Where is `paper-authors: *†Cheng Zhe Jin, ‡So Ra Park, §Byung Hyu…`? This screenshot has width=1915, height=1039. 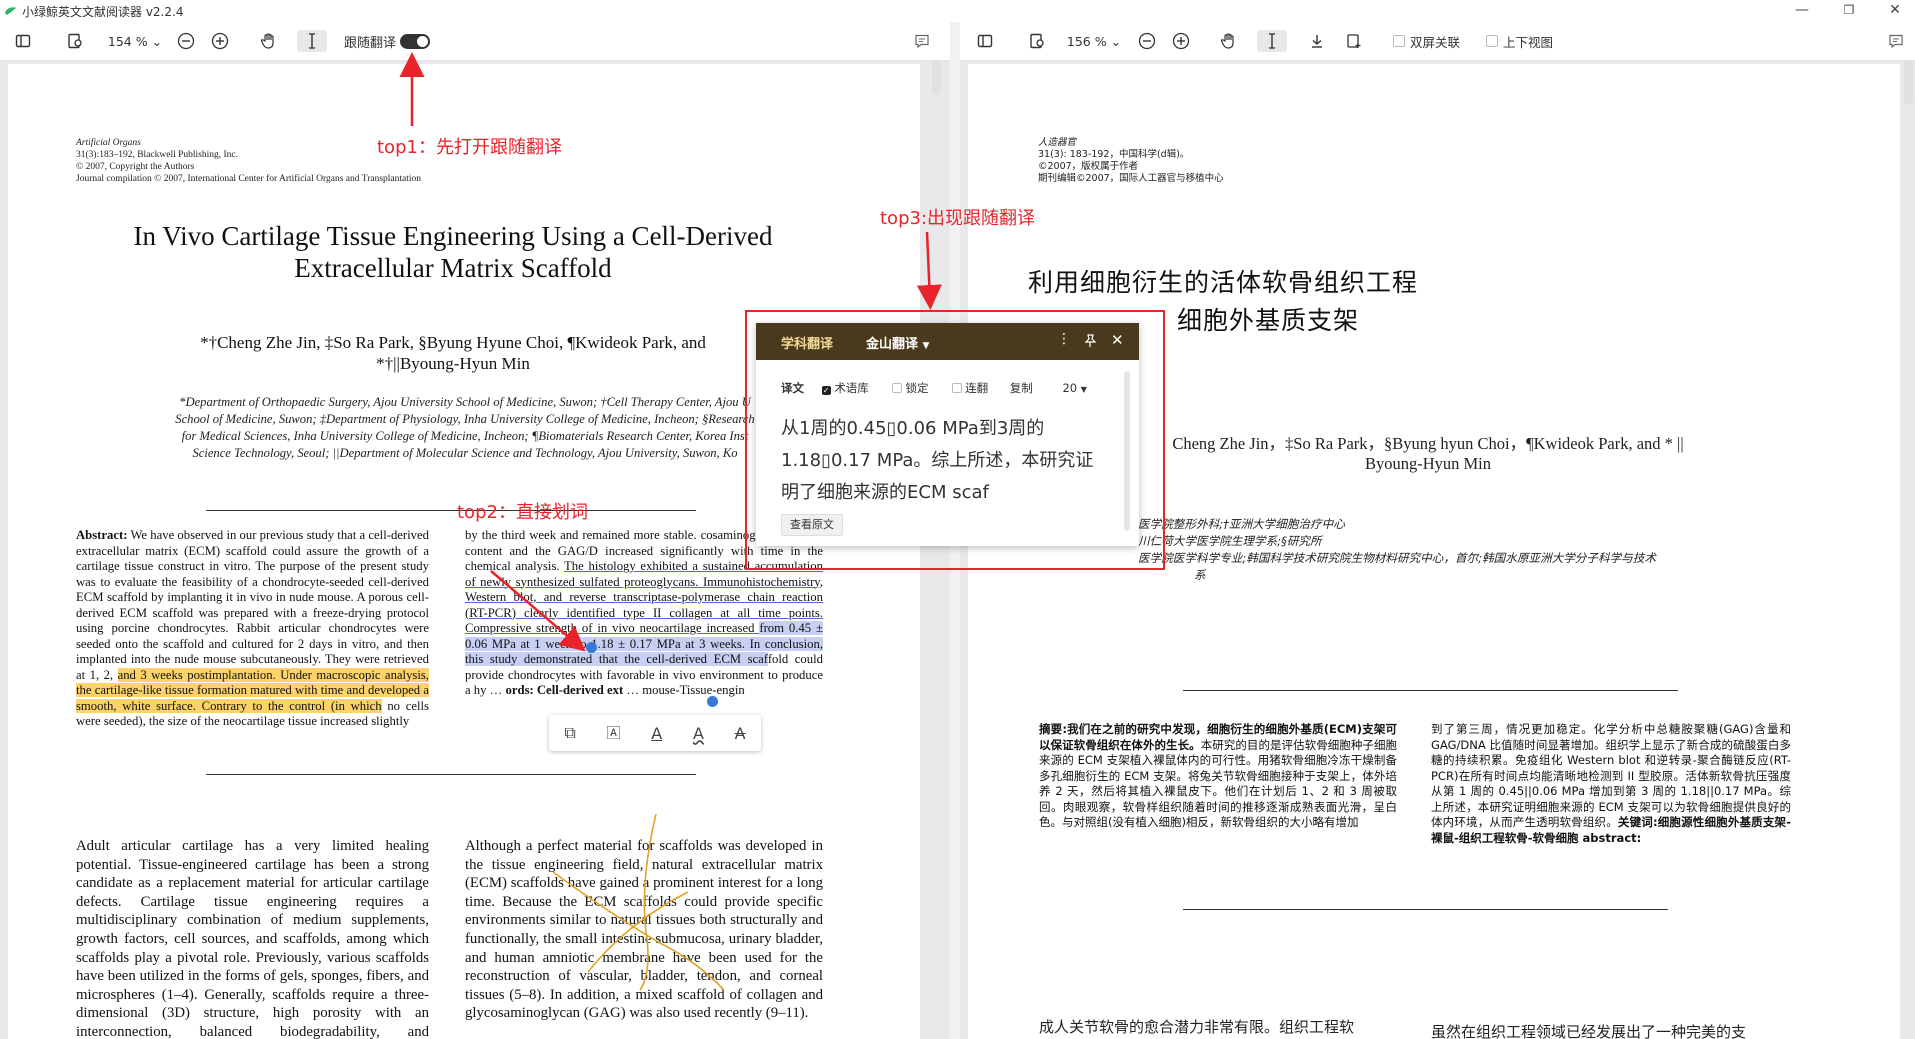 paper-authors: *†Cheng Zhe Jin, ‡So Ra Park, §Byung Hyu… is located at coordinates (453, 353).